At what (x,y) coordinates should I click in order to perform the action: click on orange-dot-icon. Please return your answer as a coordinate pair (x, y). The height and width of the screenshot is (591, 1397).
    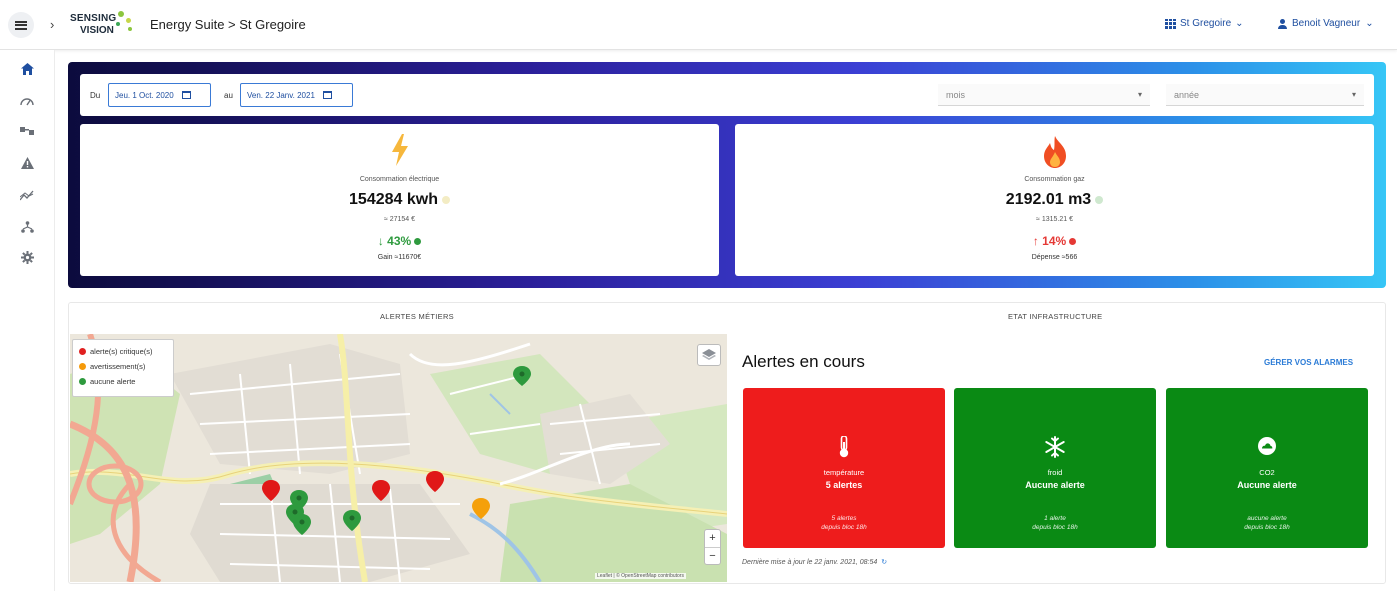
    Looking at the image, I should click on (82, 366).